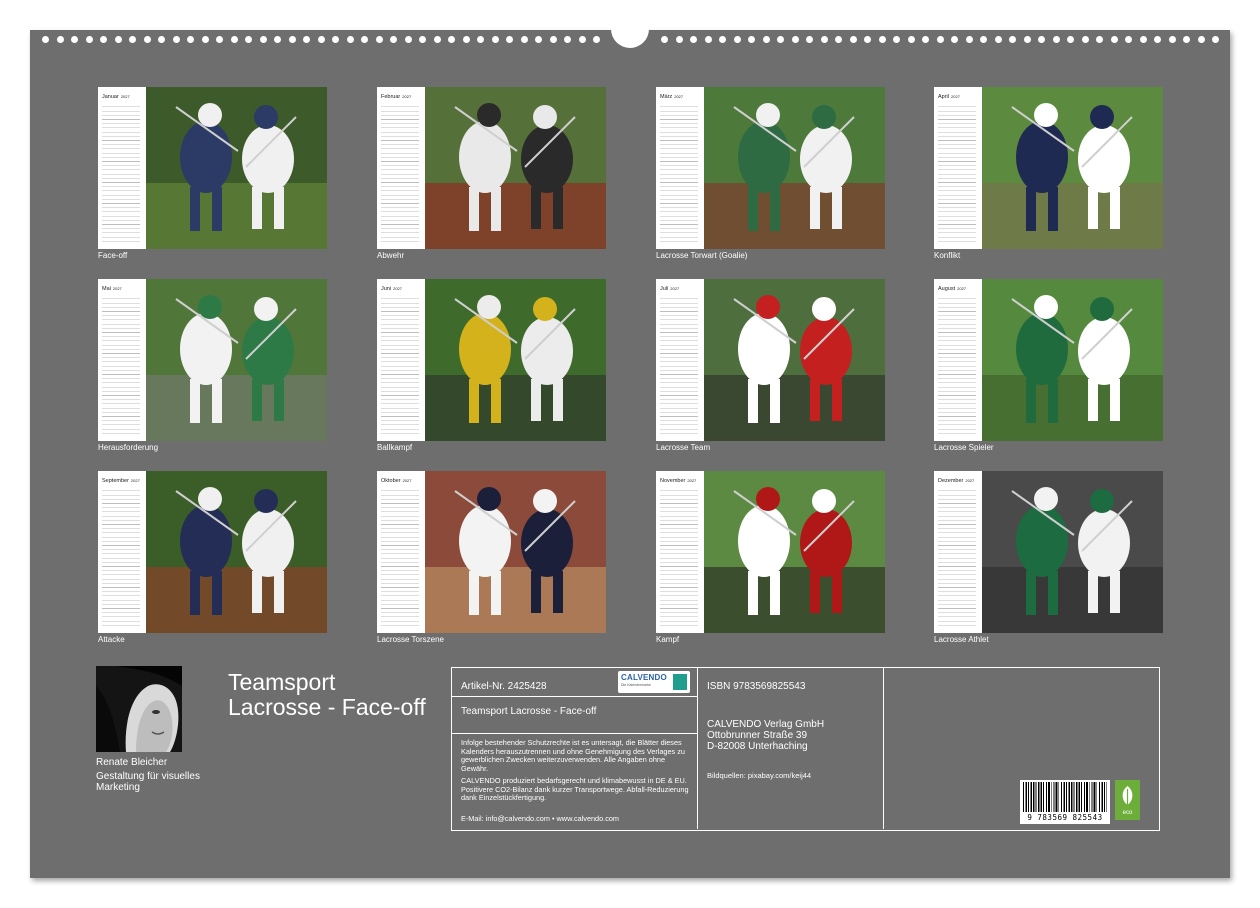 The image size is (1260, 908). I want to click on month-name: November, so click(673, 481).